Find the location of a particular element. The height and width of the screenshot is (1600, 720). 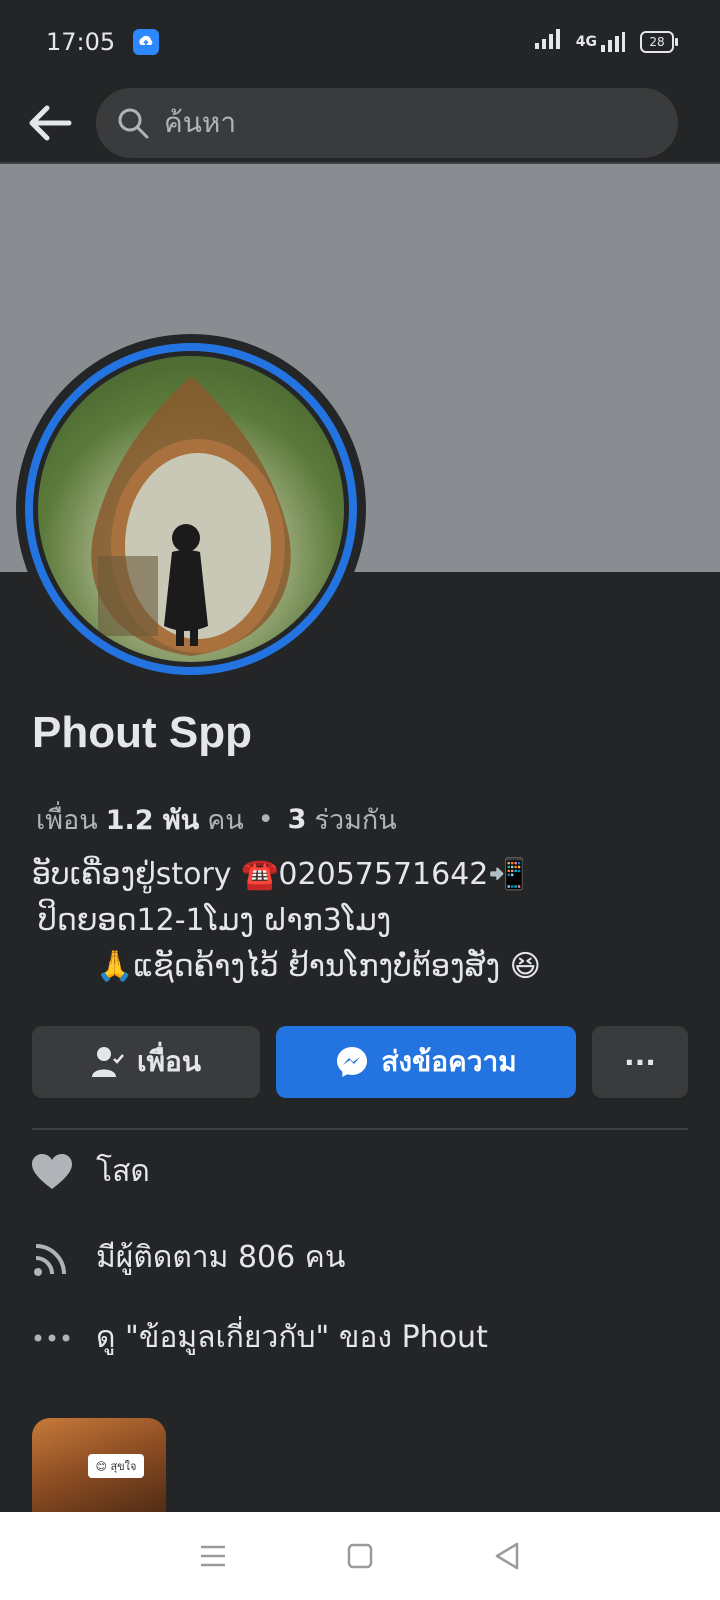

followers-row: มีผู้ติดตาม 806 คน is located at coordinates (187, 1257).